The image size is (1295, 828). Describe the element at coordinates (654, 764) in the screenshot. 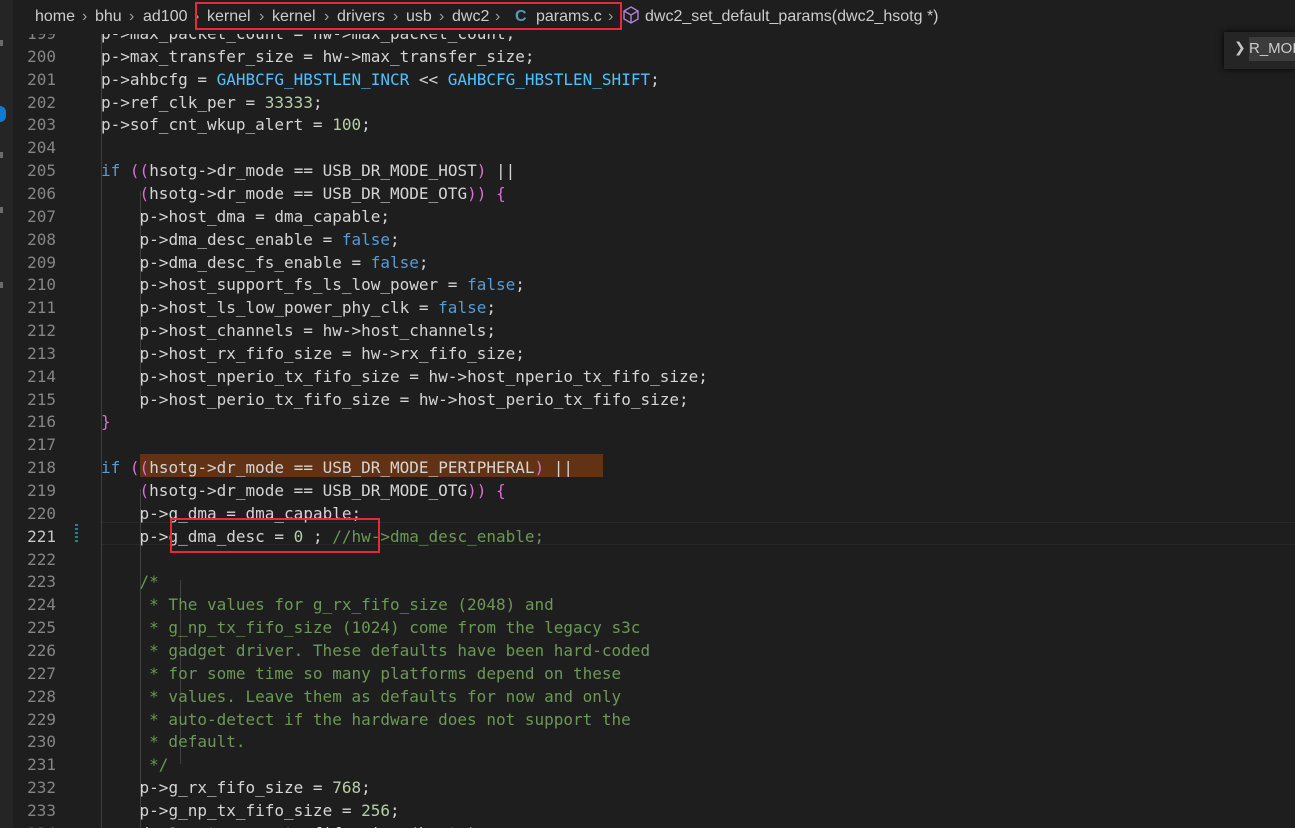

I see `code-line: 231 */` at that location.